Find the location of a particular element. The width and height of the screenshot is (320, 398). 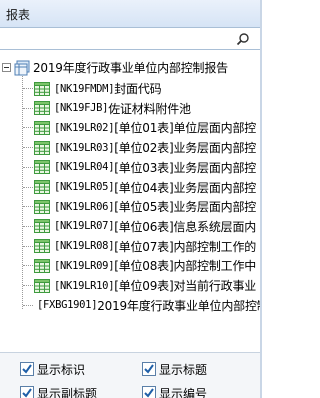

tree-root-node: 2019年度行政事业单位内部控制报告 is located at coordinates (115, 67).